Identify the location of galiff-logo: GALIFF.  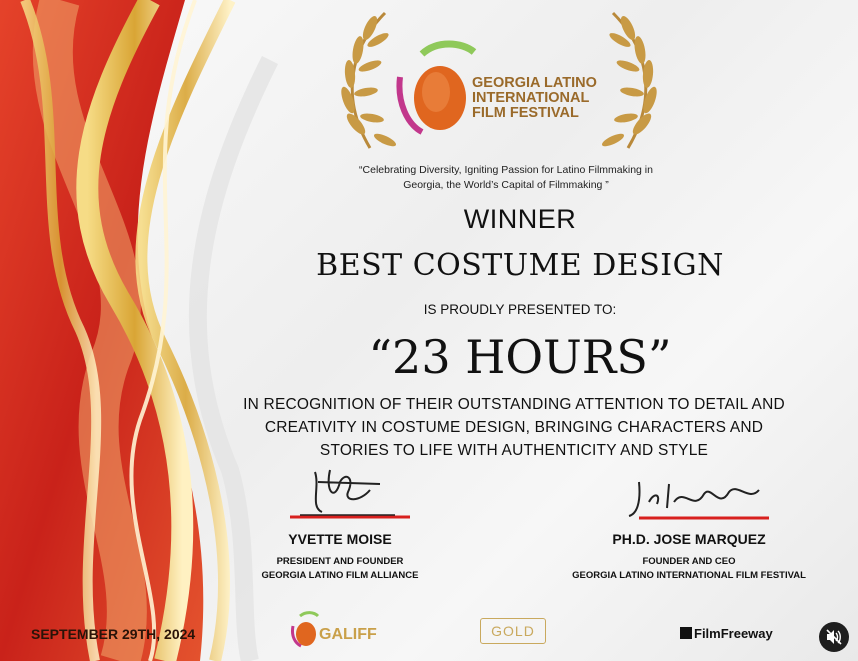
(348, 634).